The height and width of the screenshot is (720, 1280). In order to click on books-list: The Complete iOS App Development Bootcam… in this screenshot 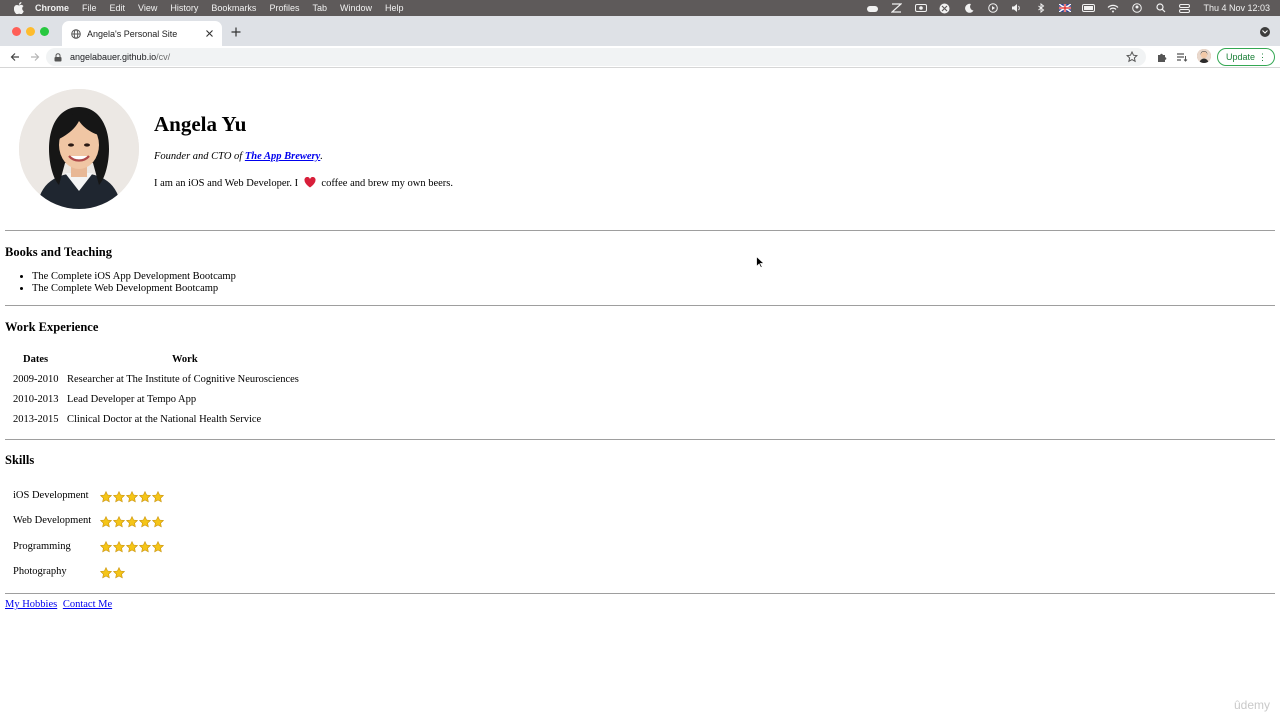, I will do `click(134, 283)`.